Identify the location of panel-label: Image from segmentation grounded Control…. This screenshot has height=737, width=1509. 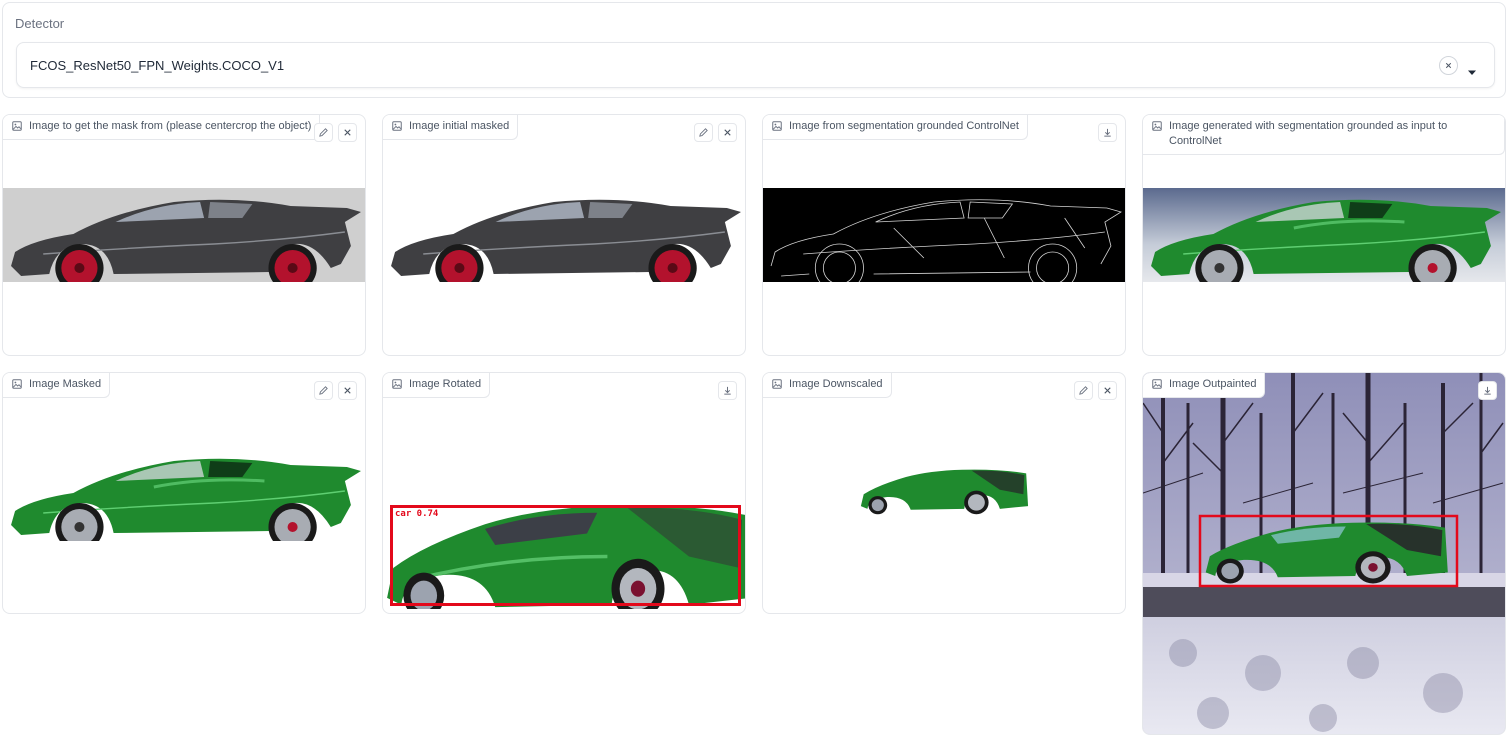
(895, 127).